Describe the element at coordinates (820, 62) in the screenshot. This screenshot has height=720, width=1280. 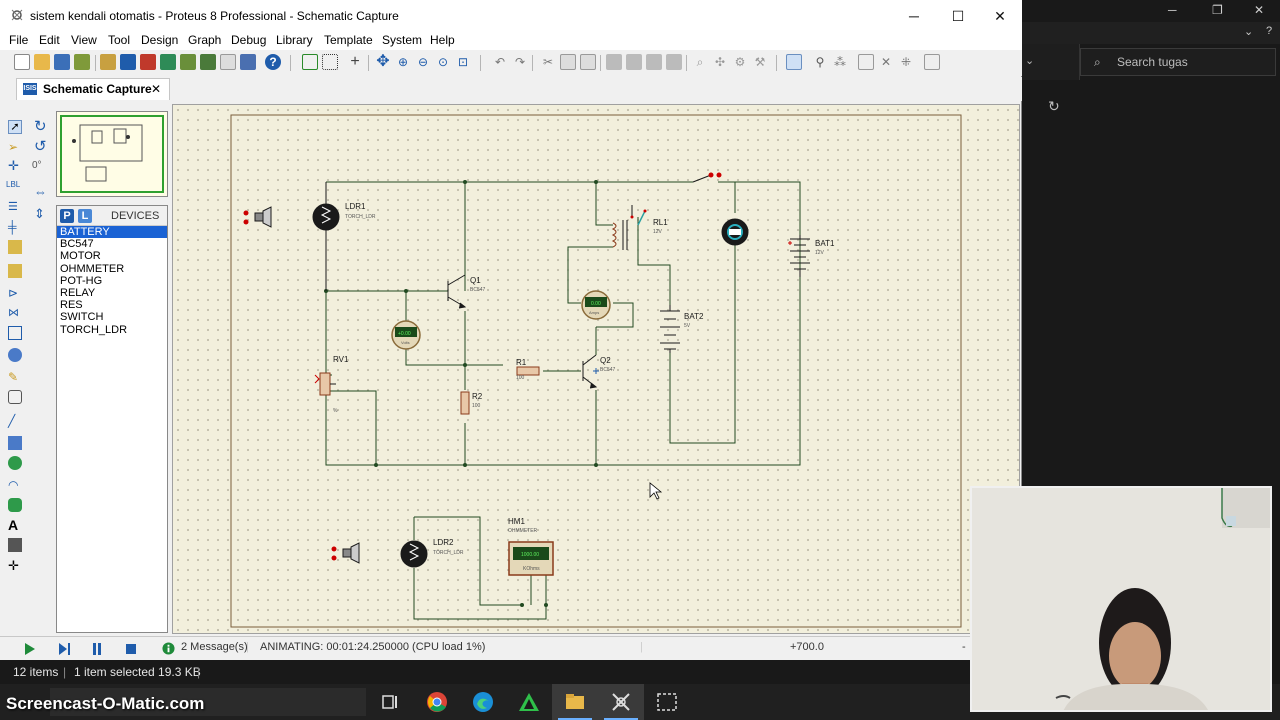
I see `search-tag-icon: ⚲` at that location.